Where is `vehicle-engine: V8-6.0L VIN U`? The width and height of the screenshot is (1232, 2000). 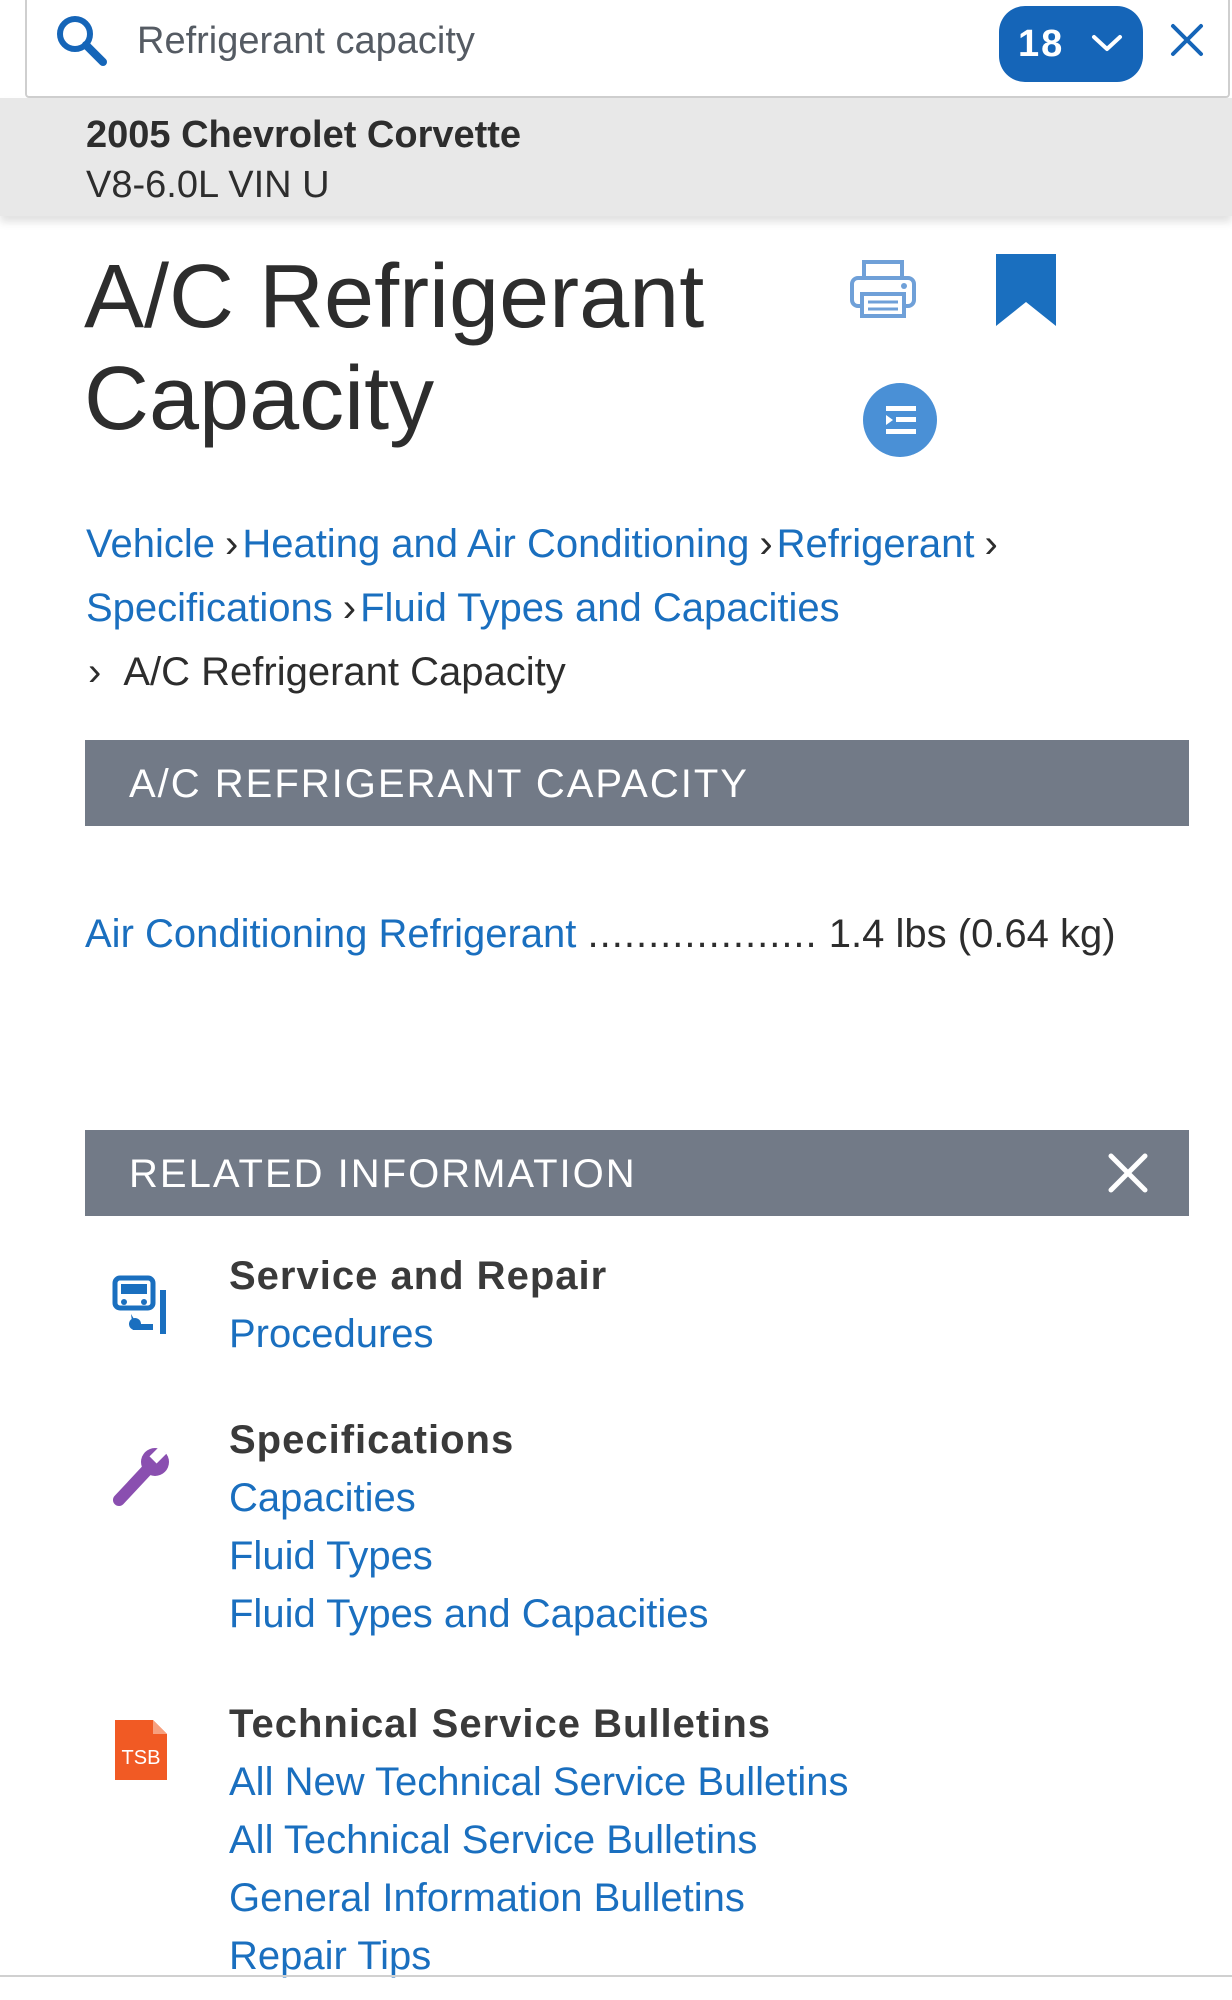 vehicle-engine: V8-6.0L VIN U is located at coordinates (208, 185).